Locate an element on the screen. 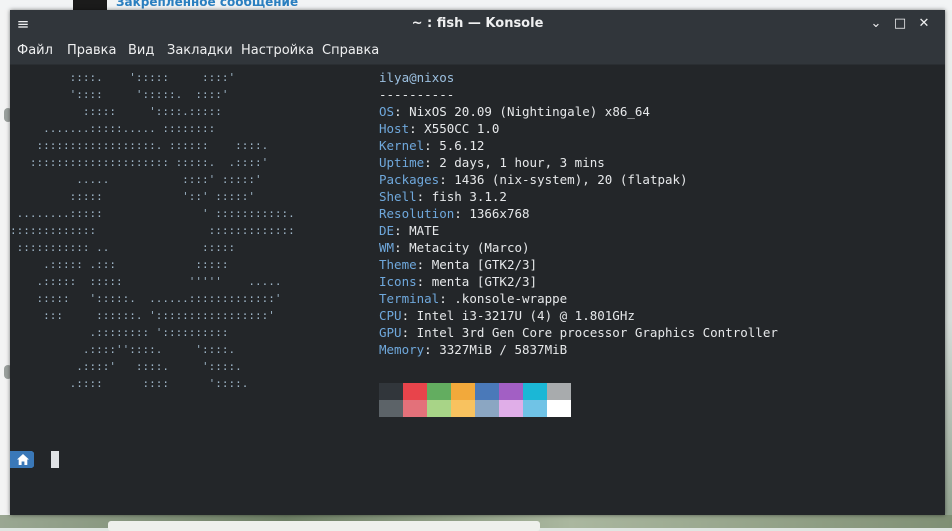 The image size is (952, 531). menu-help: Справка is located at coordinates (350, 50).